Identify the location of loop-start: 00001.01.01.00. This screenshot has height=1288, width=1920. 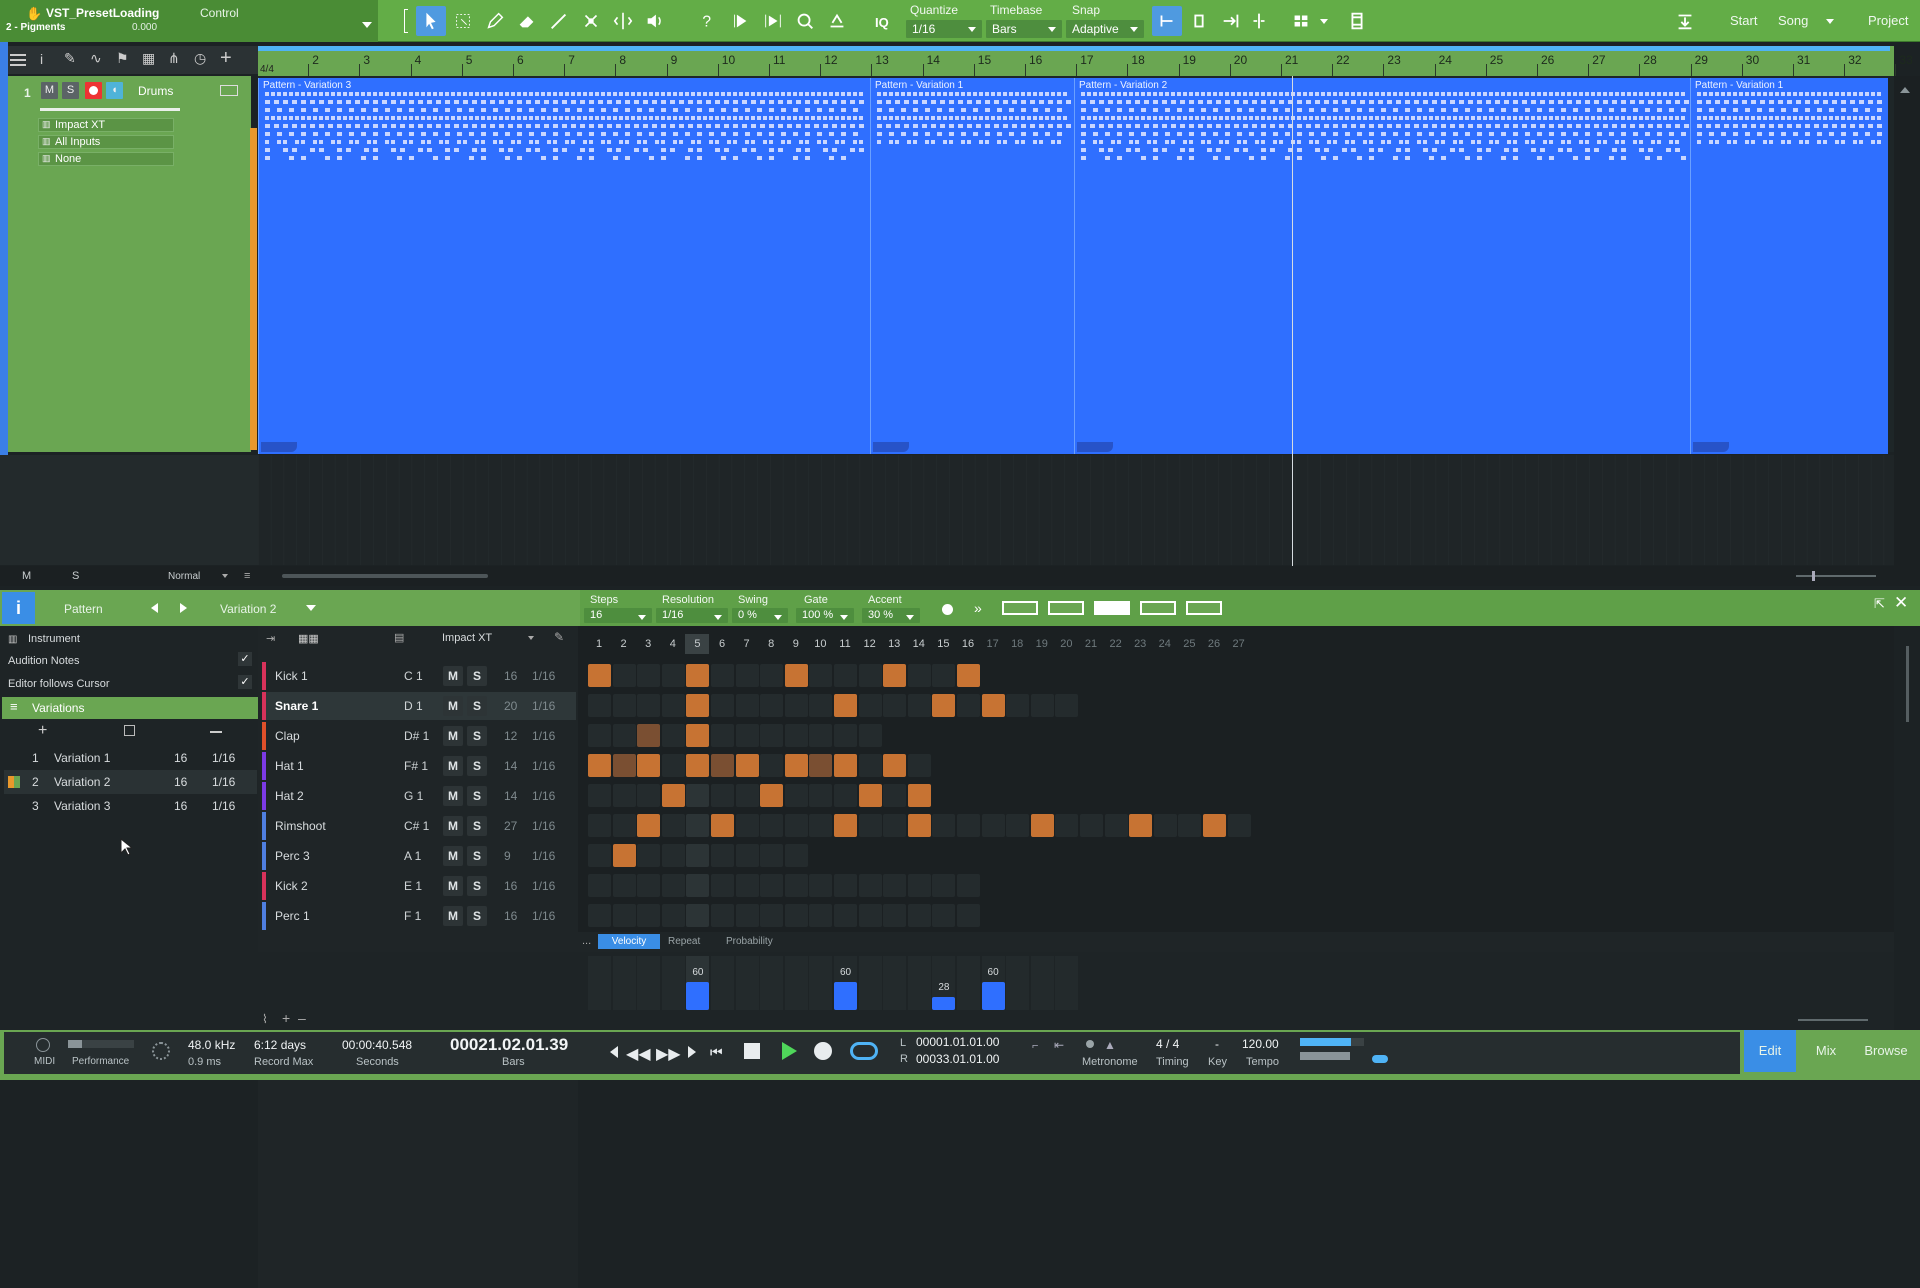
(957, 1042).